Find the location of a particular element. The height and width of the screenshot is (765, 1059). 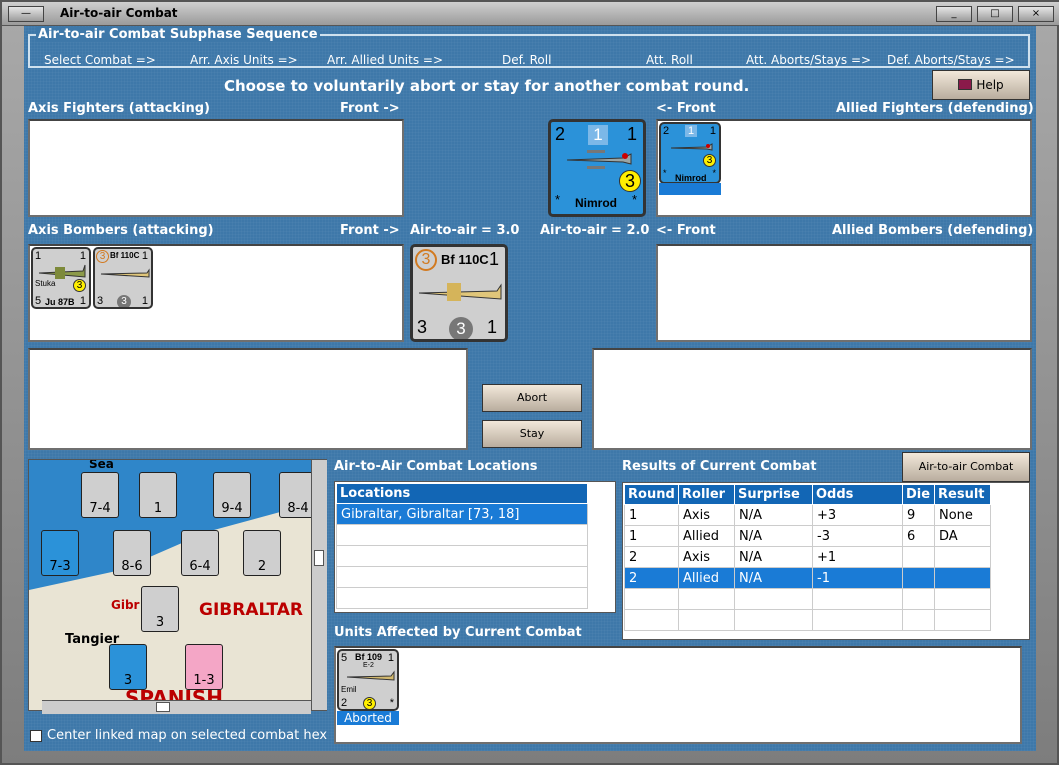

step-arr-axis: Arr. Axis Units => is located at coordinates (244, 60).